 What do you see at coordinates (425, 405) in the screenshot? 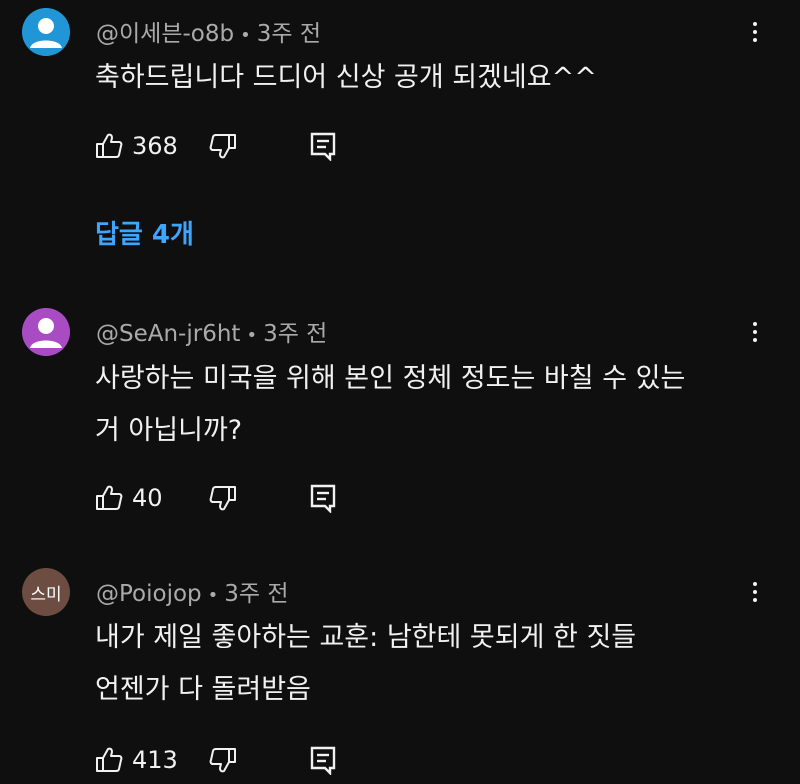
I see `comment-text: 사랑하는 미국을 위해 본인 정체 정도는 바칠 수 있는 거 아닙니까?` at bounding box center [425, 405].